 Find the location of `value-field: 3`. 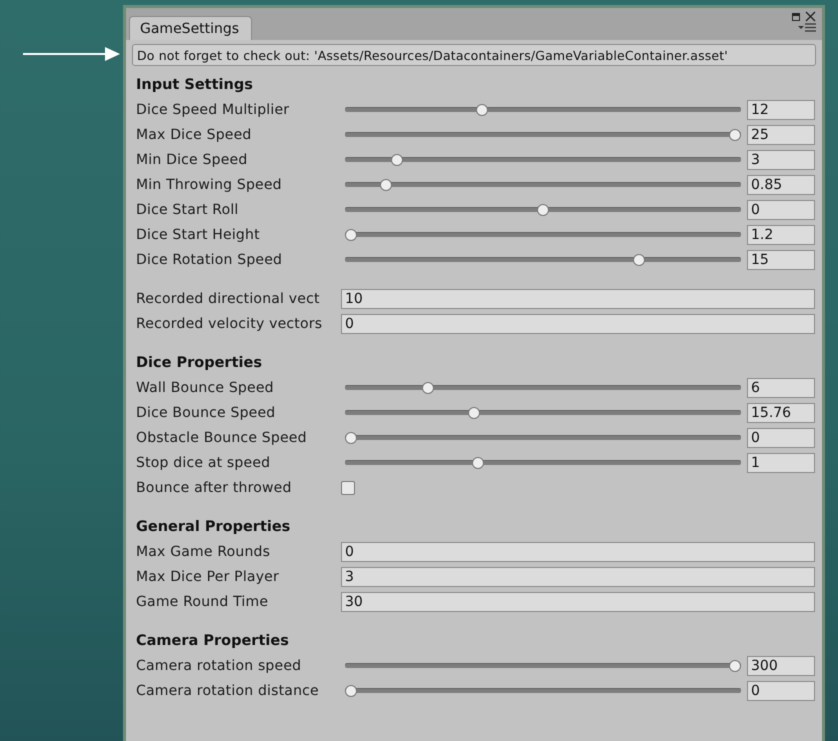

value-field: 3 is located at coordinates (781, 160).